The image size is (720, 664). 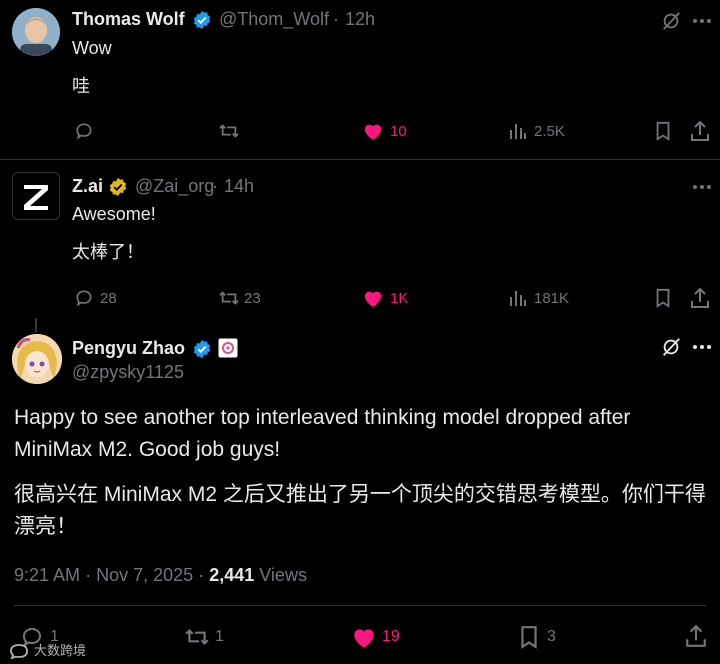 What do you see at coordinates (128, 19) in the screenshot?
I see `author-name: Thomas Wolf` at bounding box center [128, 19].